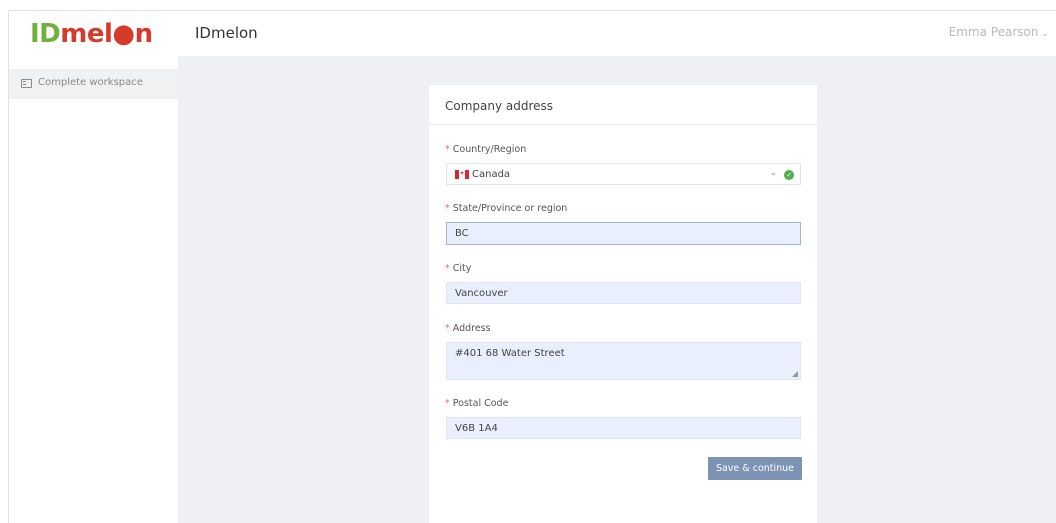  Describe the element at coordinates (471, 328) in the screenshot. I see `address-label-text: Address` at that location.